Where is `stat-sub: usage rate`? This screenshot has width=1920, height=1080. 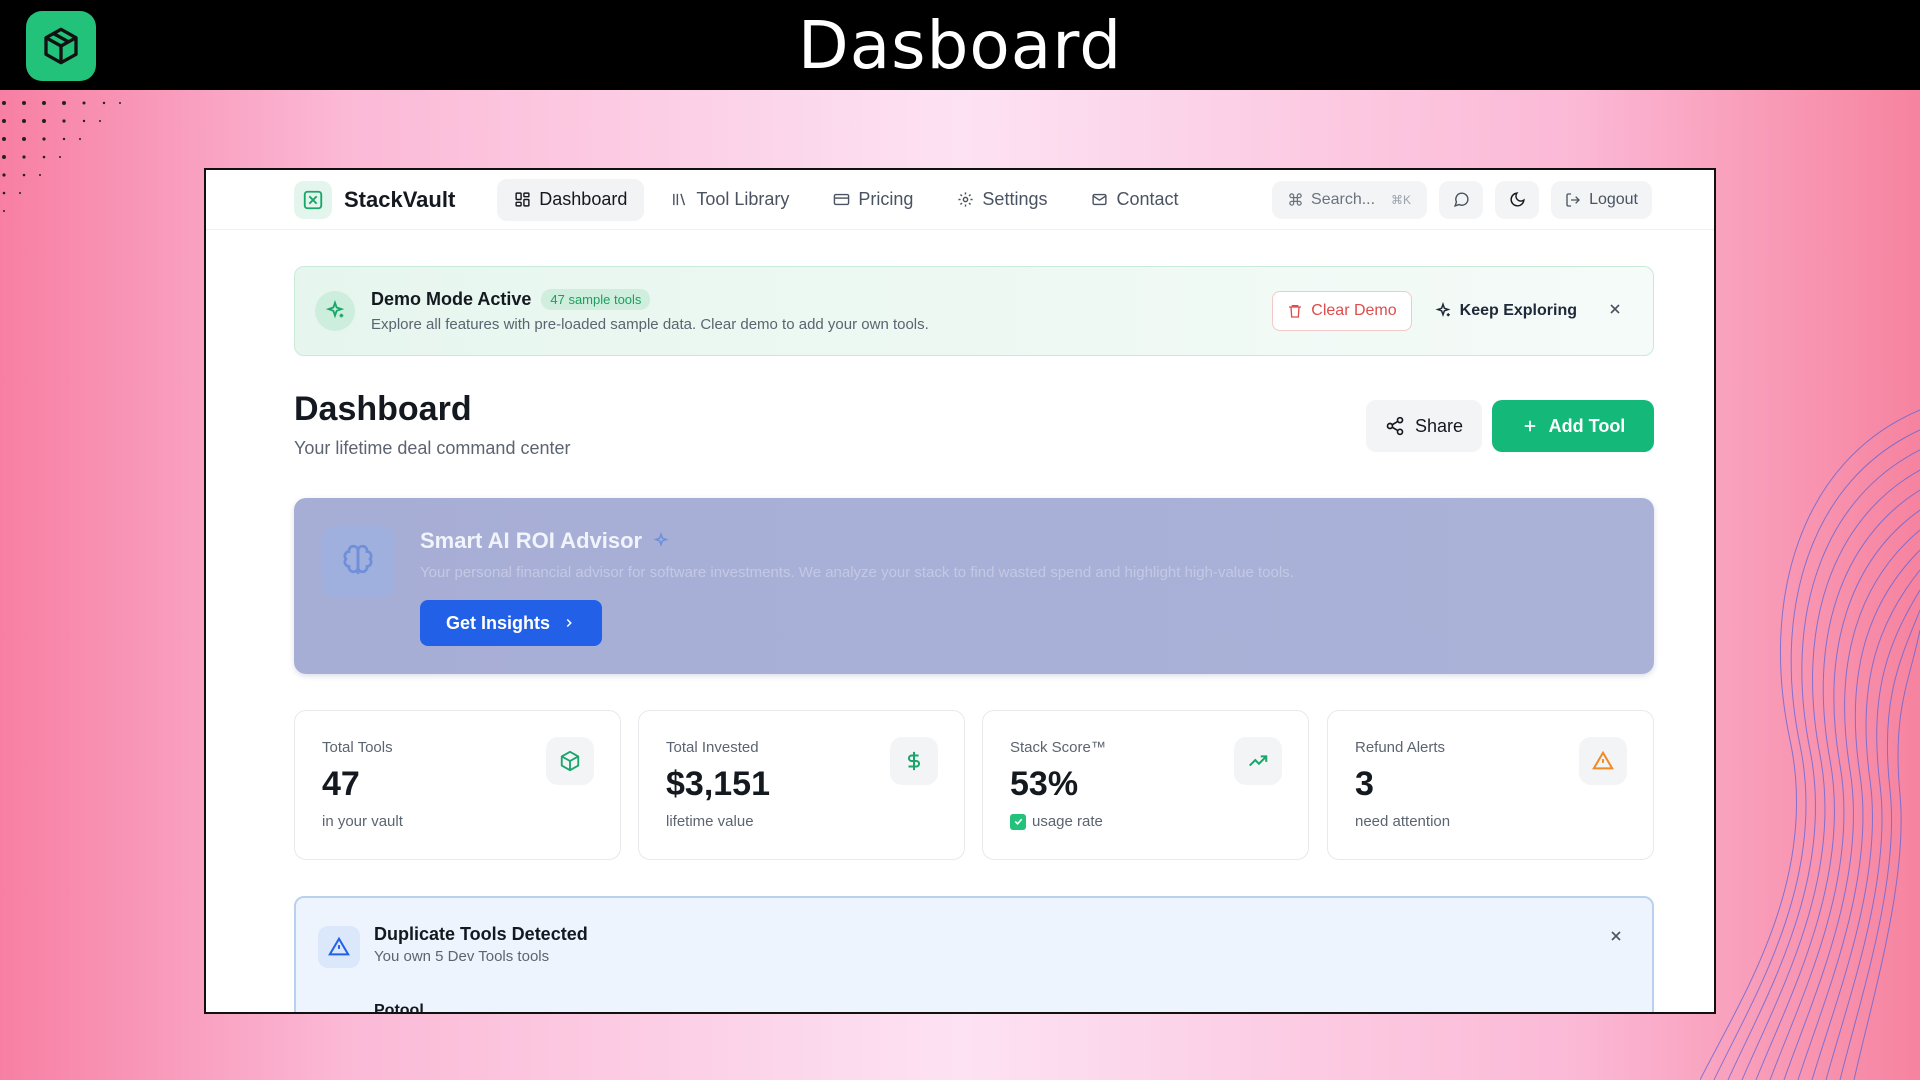 stat-sub: usage rate is located at coordinates (1056, 821).